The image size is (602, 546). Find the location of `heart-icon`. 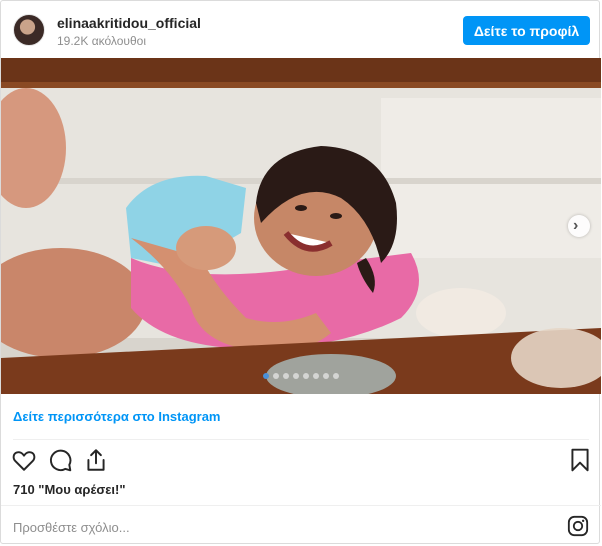

heart-icon is located at coordinates (24, 460).